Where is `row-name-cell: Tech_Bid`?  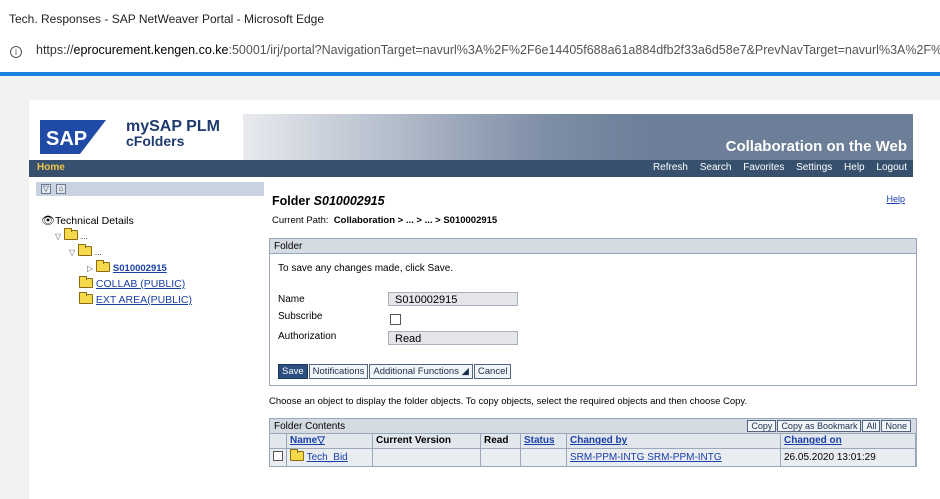 row-name-cell: Tech_Bid is located at coordinates (329, 456).